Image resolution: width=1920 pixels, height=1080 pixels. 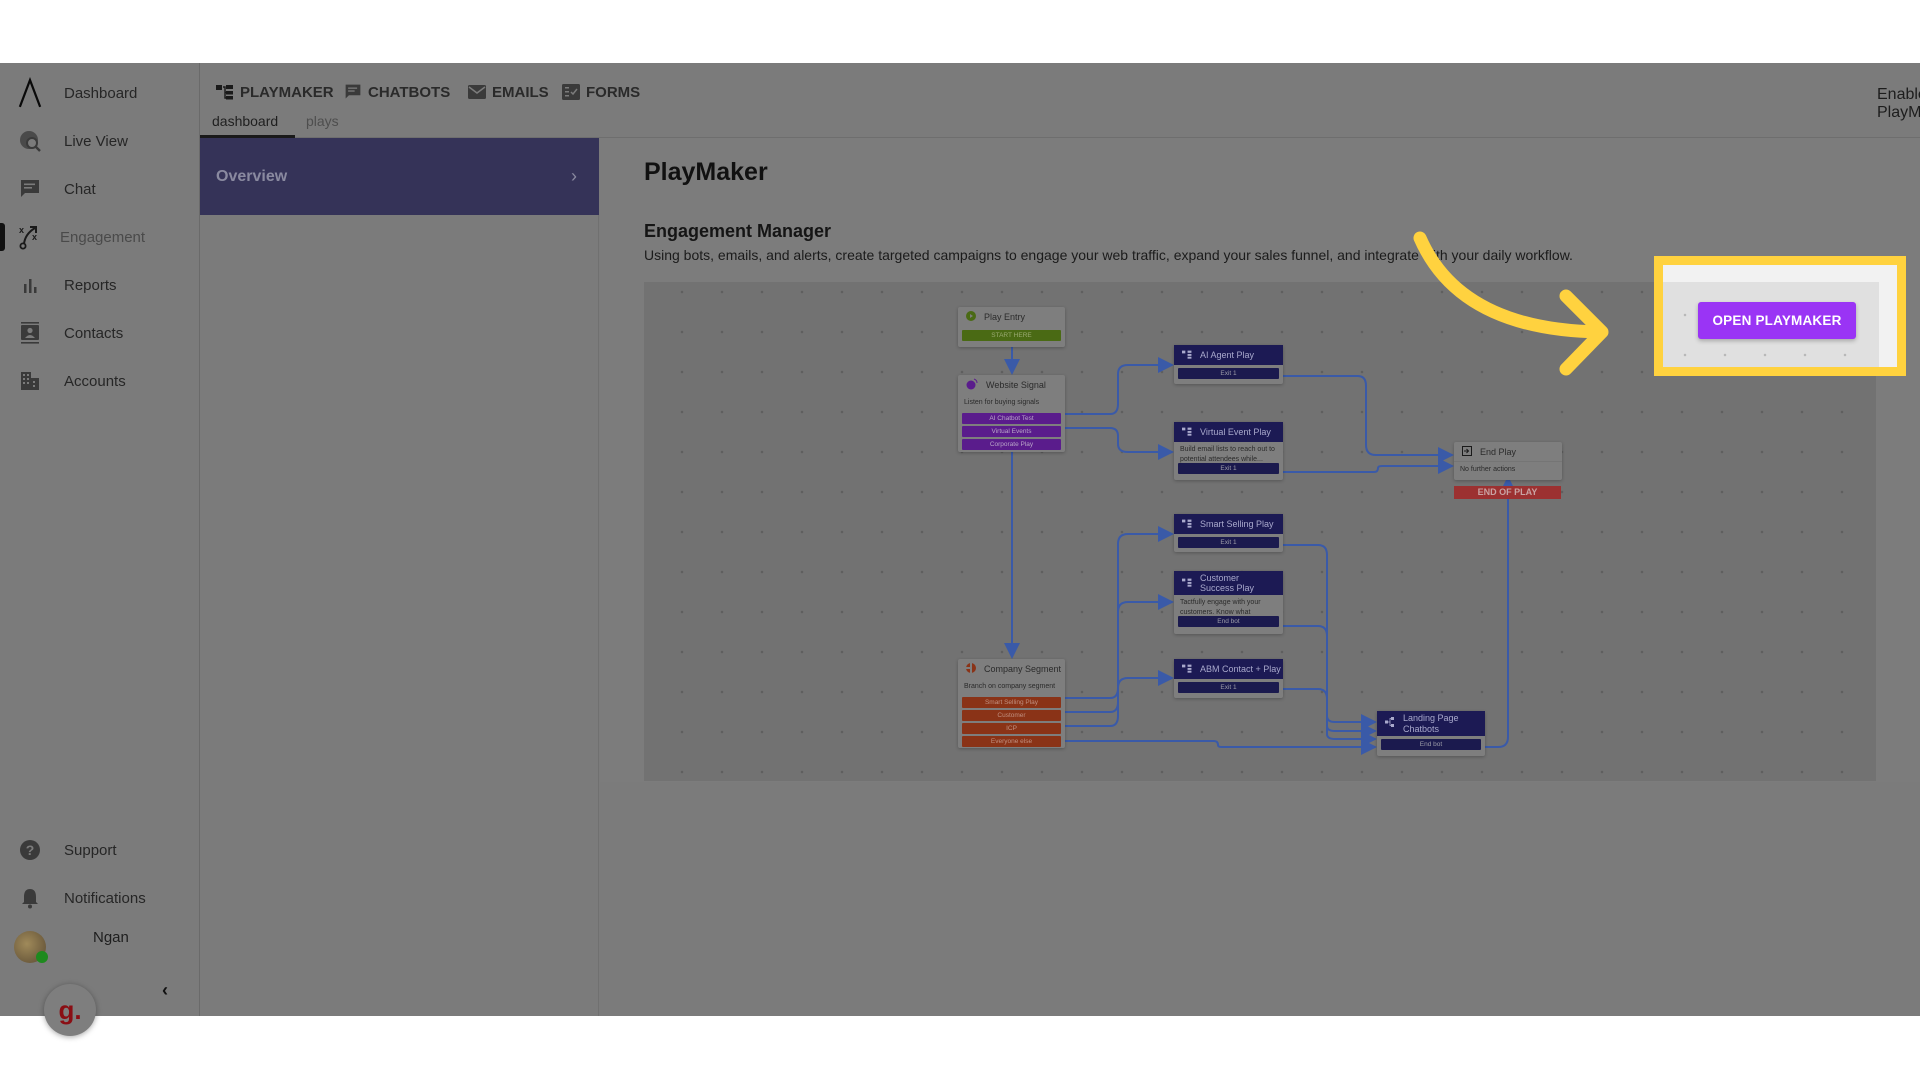 What do you see at coordinates (100, 189) in the screenshot?
I see `sidebar-item-chat: Chat` at bounding box center [100, 189].